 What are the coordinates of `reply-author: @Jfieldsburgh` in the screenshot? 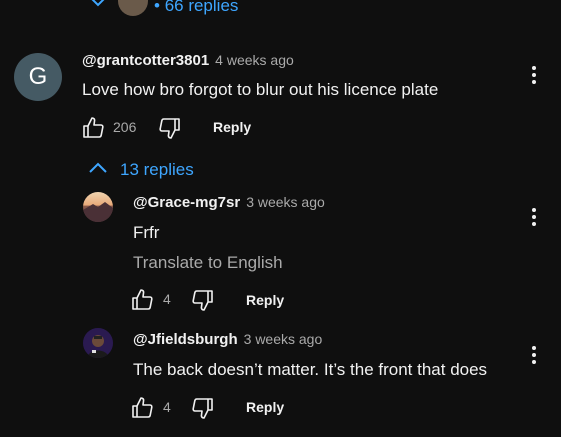 It's located at (185, 339).